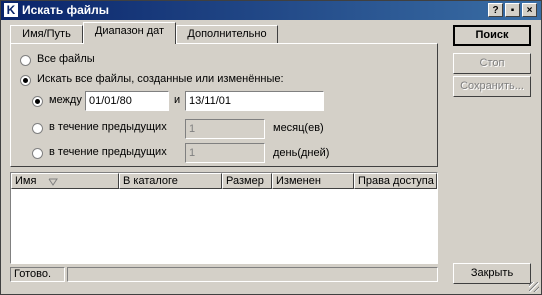  What do you see at coordinates (313, 181) in the screenshot?
I see `column-header-modified: Изменен` at bounding box center [313, 181].